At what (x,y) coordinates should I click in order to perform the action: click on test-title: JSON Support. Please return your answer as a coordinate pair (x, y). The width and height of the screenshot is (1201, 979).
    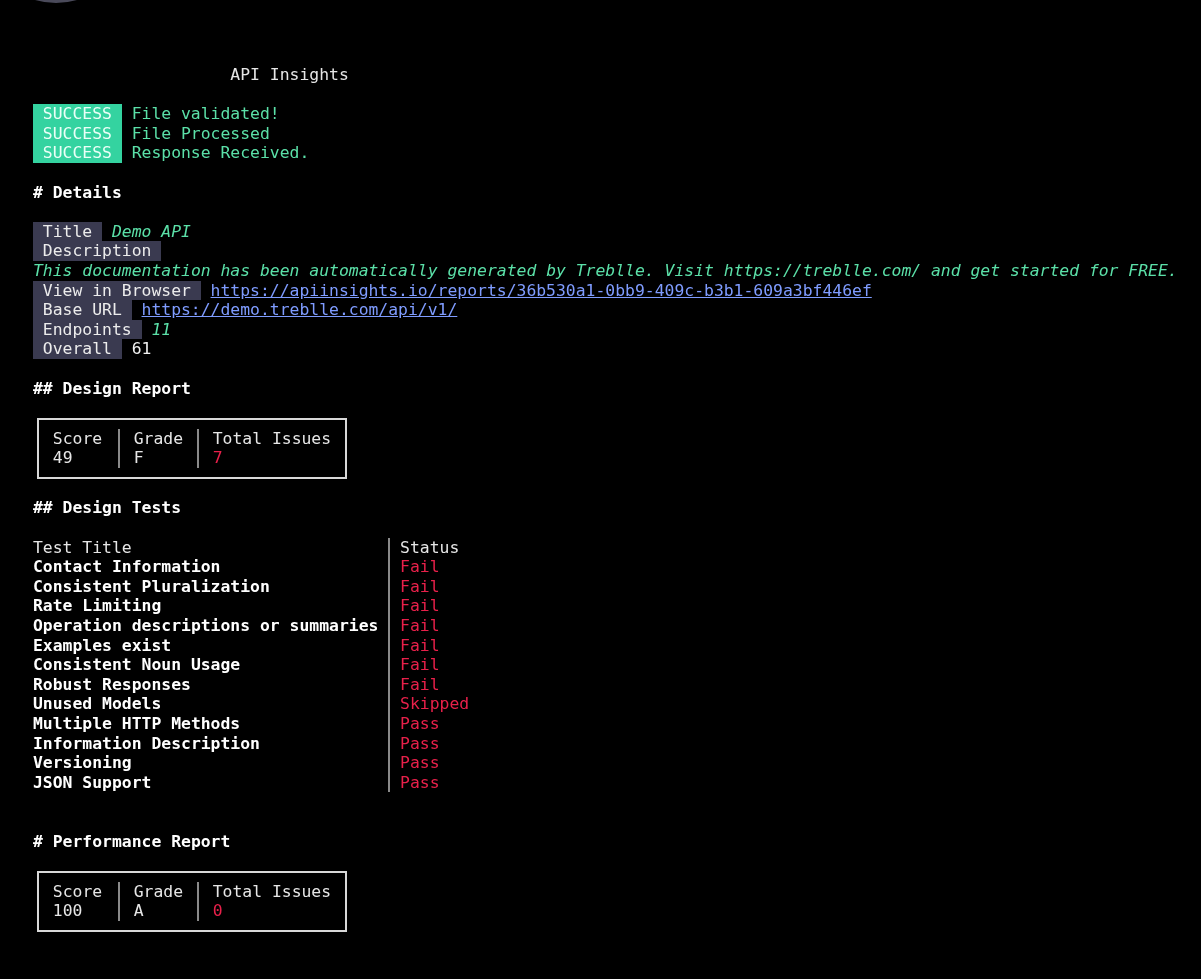
    Looking at the image, I should click on (92, 782).